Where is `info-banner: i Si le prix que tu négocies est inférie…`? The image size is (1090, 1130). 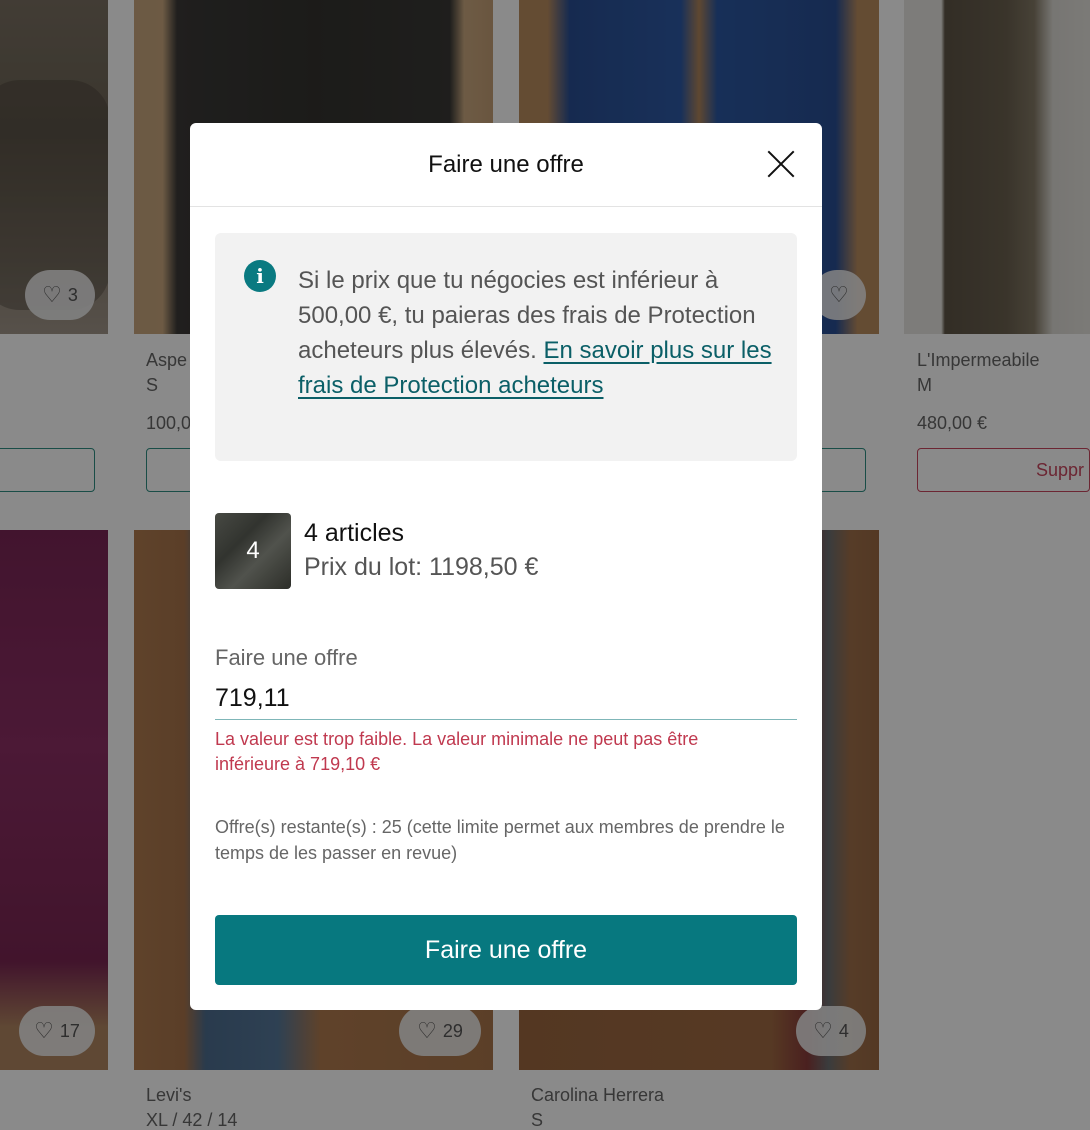
info-banner: i Si le prix que tu négocies est inférie… is located at coordinates (506, 347).